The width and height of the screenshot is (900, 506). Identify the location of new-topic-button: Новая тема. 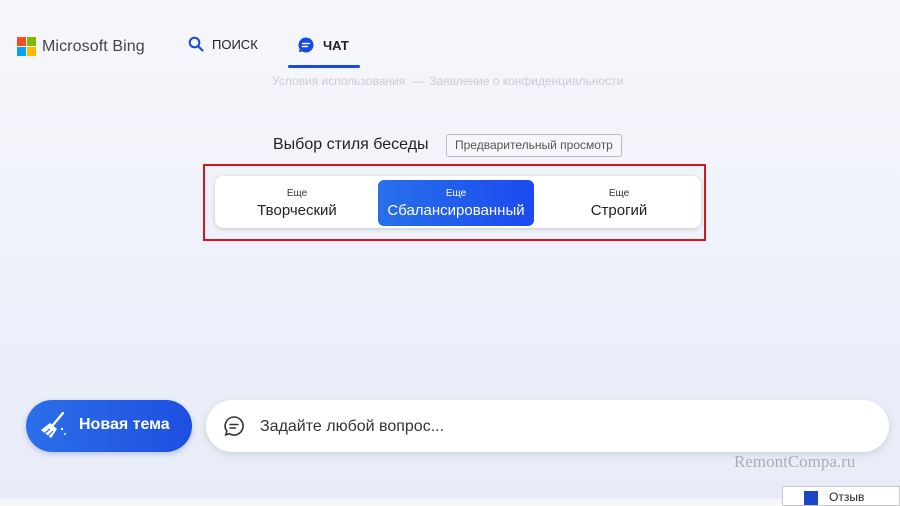
(109, 426).